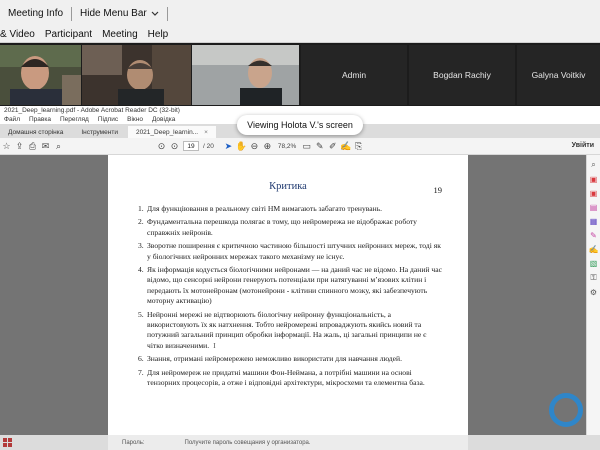 This screenshot has height=450, width=600. I want to click on organize-pages-icon: ▦, so click(593, 221).